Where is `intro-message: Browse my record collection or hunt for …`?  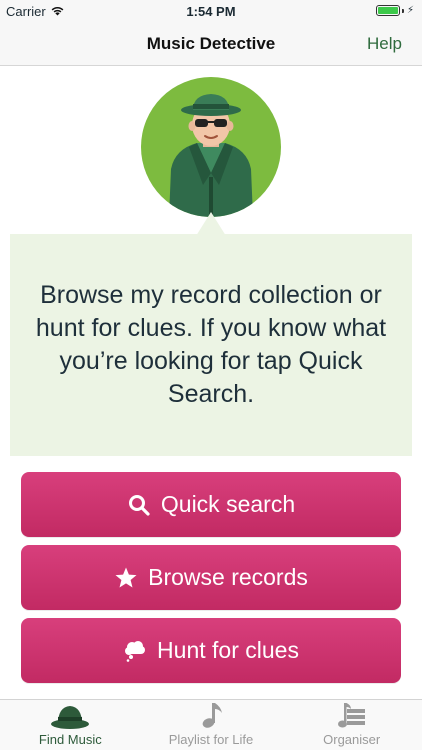
intro-message: Browse my record collection or hunt for … is located at coordinates (211, 344).